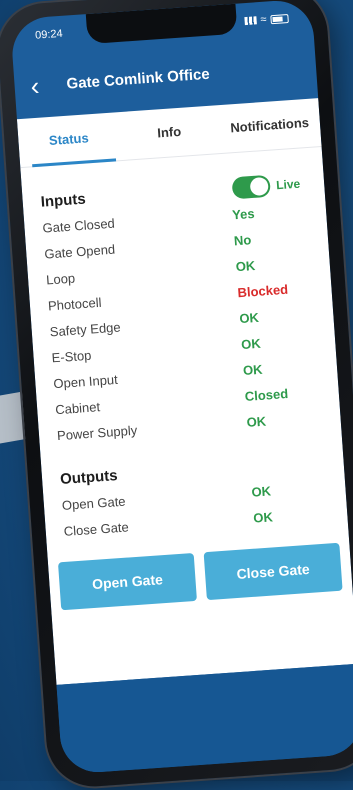  What do you see at coordinates (270, 125) in the screenshot?
I see `tab-notifications: Notifications` at bounding box center [270, 125].